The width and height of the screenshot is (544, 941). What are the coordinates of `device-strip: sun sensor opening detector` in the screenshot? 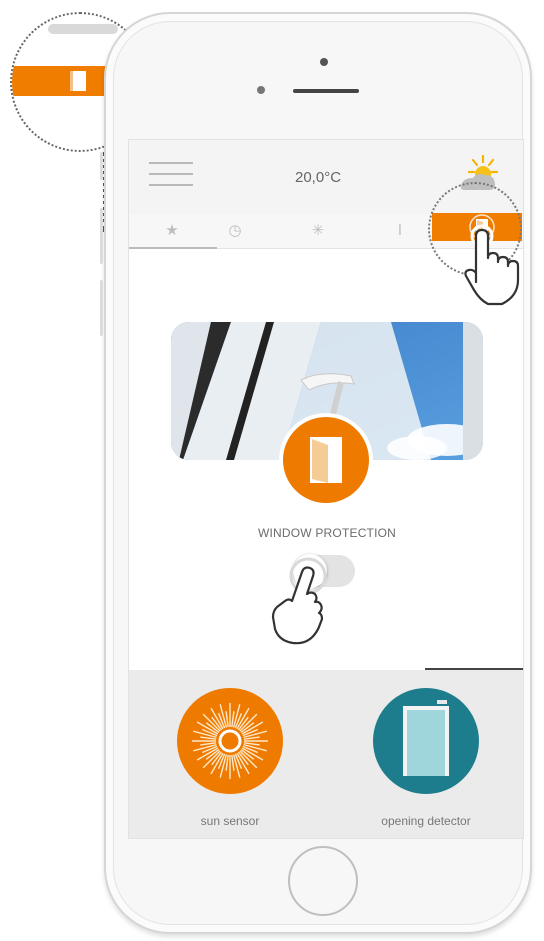 It's located at (326, 754).